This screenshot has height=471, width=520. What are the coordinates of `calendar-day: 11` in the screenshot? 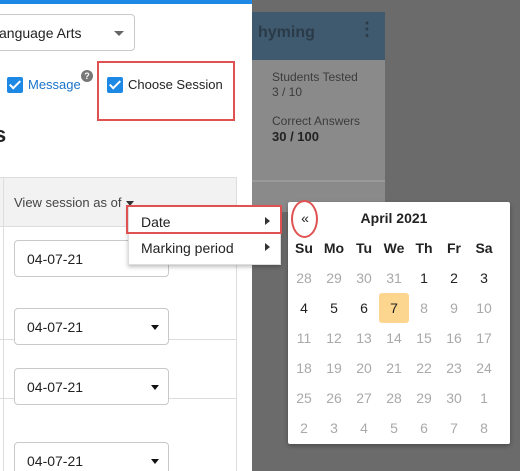 It's located at (304, 338).